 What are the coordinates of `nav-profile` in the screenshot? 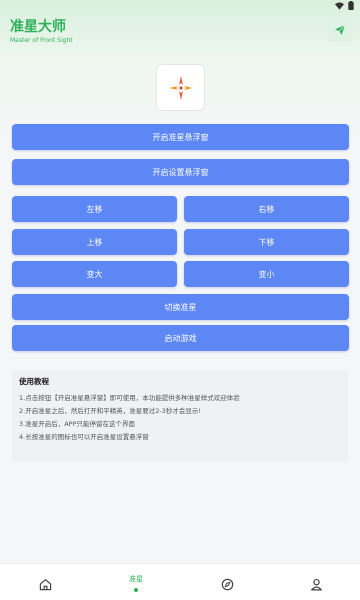 It's located at (316, 584).